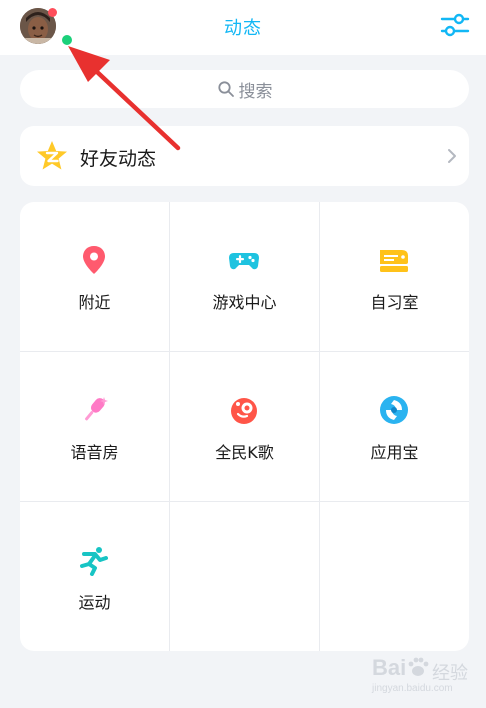  Describe the element at coordinates (94, 452) in the screenshot. I see `grid-item-label: 语音房` at that location.